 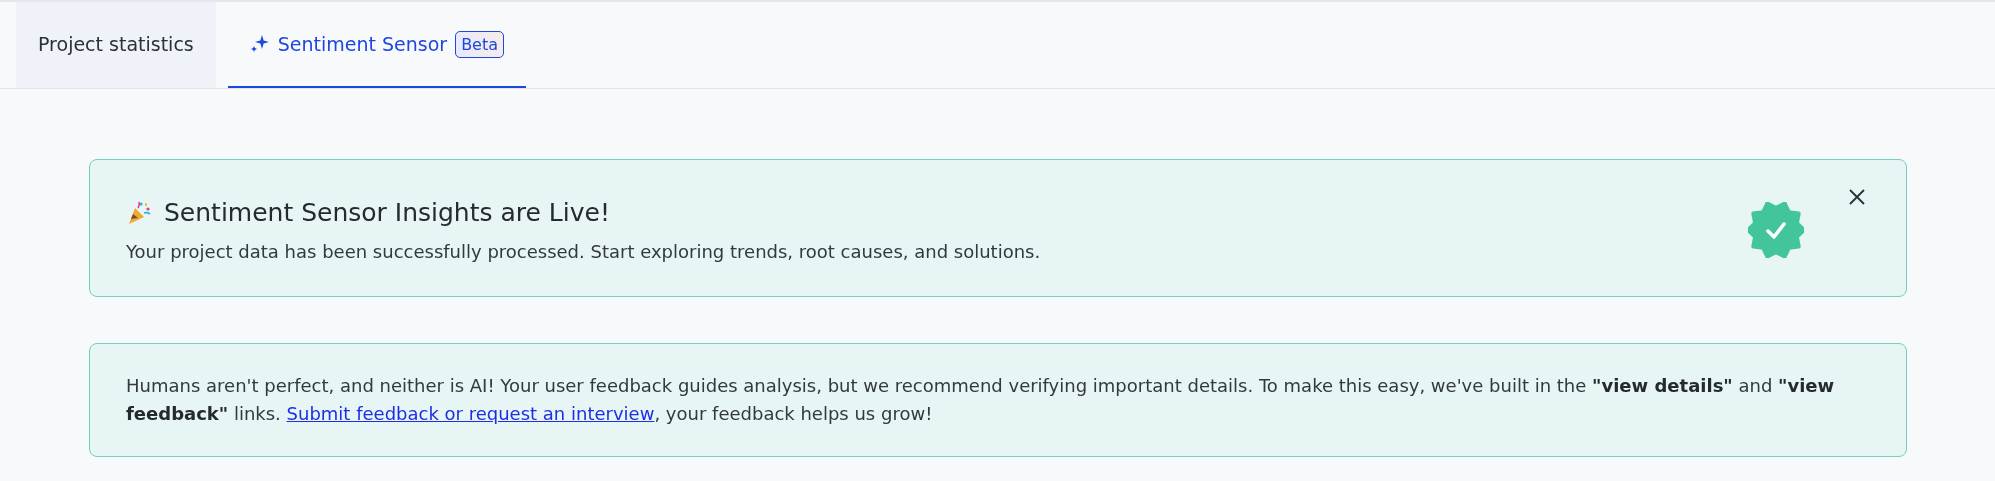 I want to click on close-icon, so click(x=1857, y=197).